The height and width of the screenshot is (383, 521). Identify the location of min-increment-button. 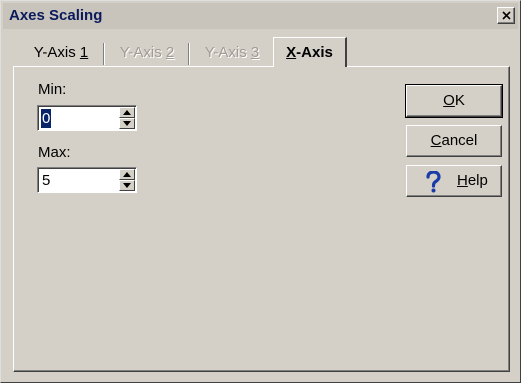
(127, 112).